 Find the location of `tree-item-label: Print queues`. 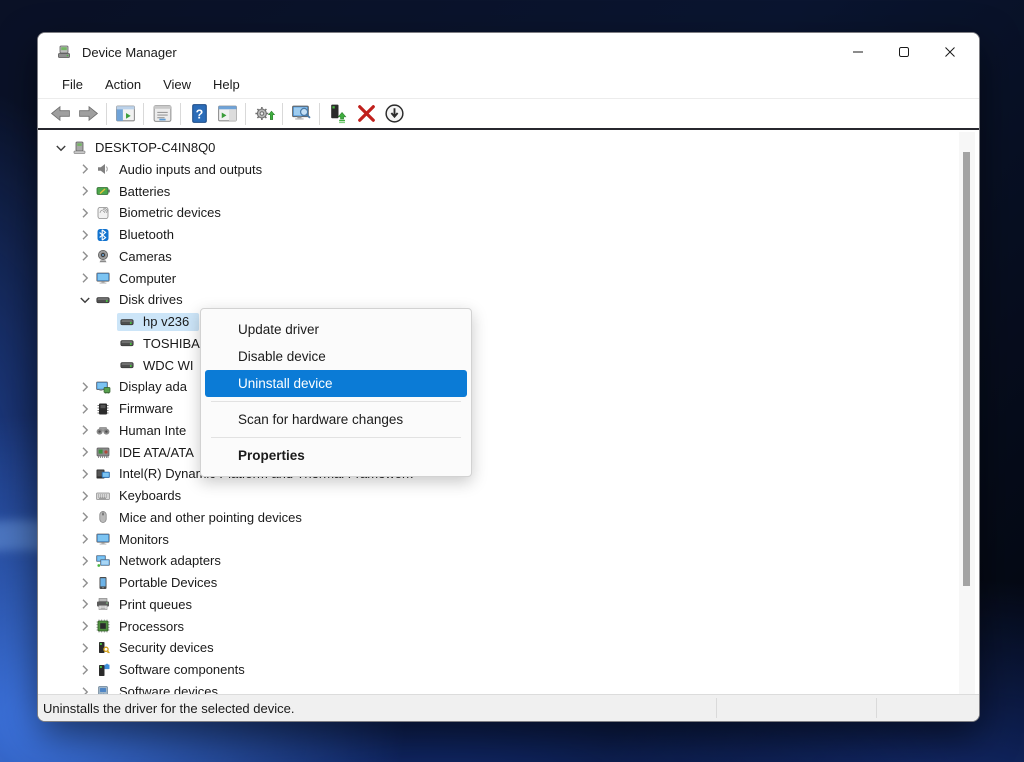

tree-item-label: Print queues is located at coordinates (155, 604).